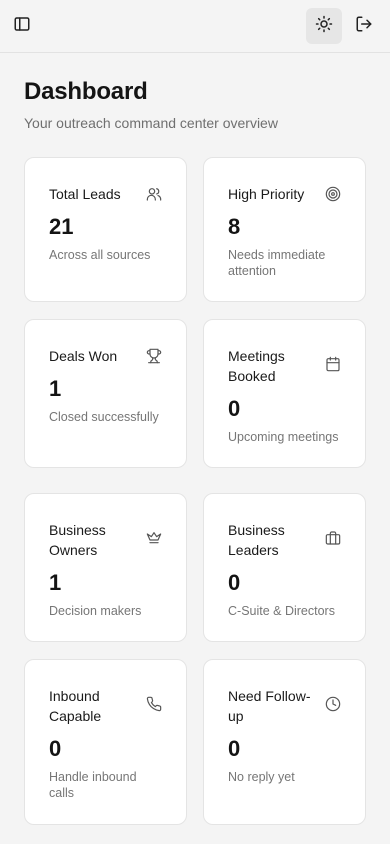  What do you see at coordinates (284, 393) in the screenshot?
I see `stat-card-meetings-booked: Meetings Booked 0 Upcoming meetings` at bounding box center [284, 393].